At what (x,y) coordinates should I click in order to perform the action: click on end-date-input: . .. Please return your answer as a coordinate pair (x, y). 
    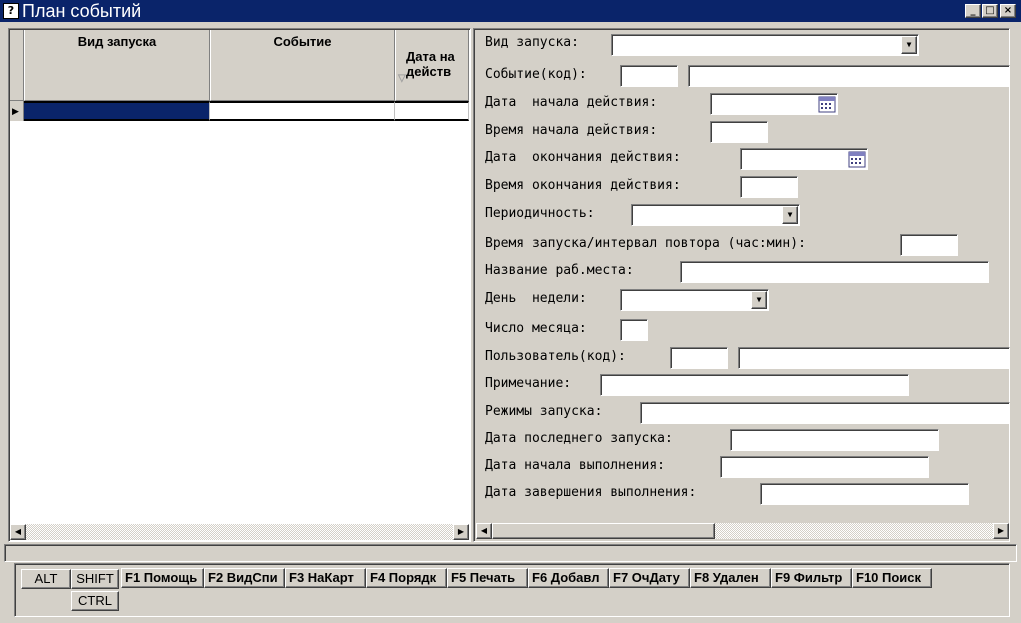
    Looking at the image, I should click on (804, 159).